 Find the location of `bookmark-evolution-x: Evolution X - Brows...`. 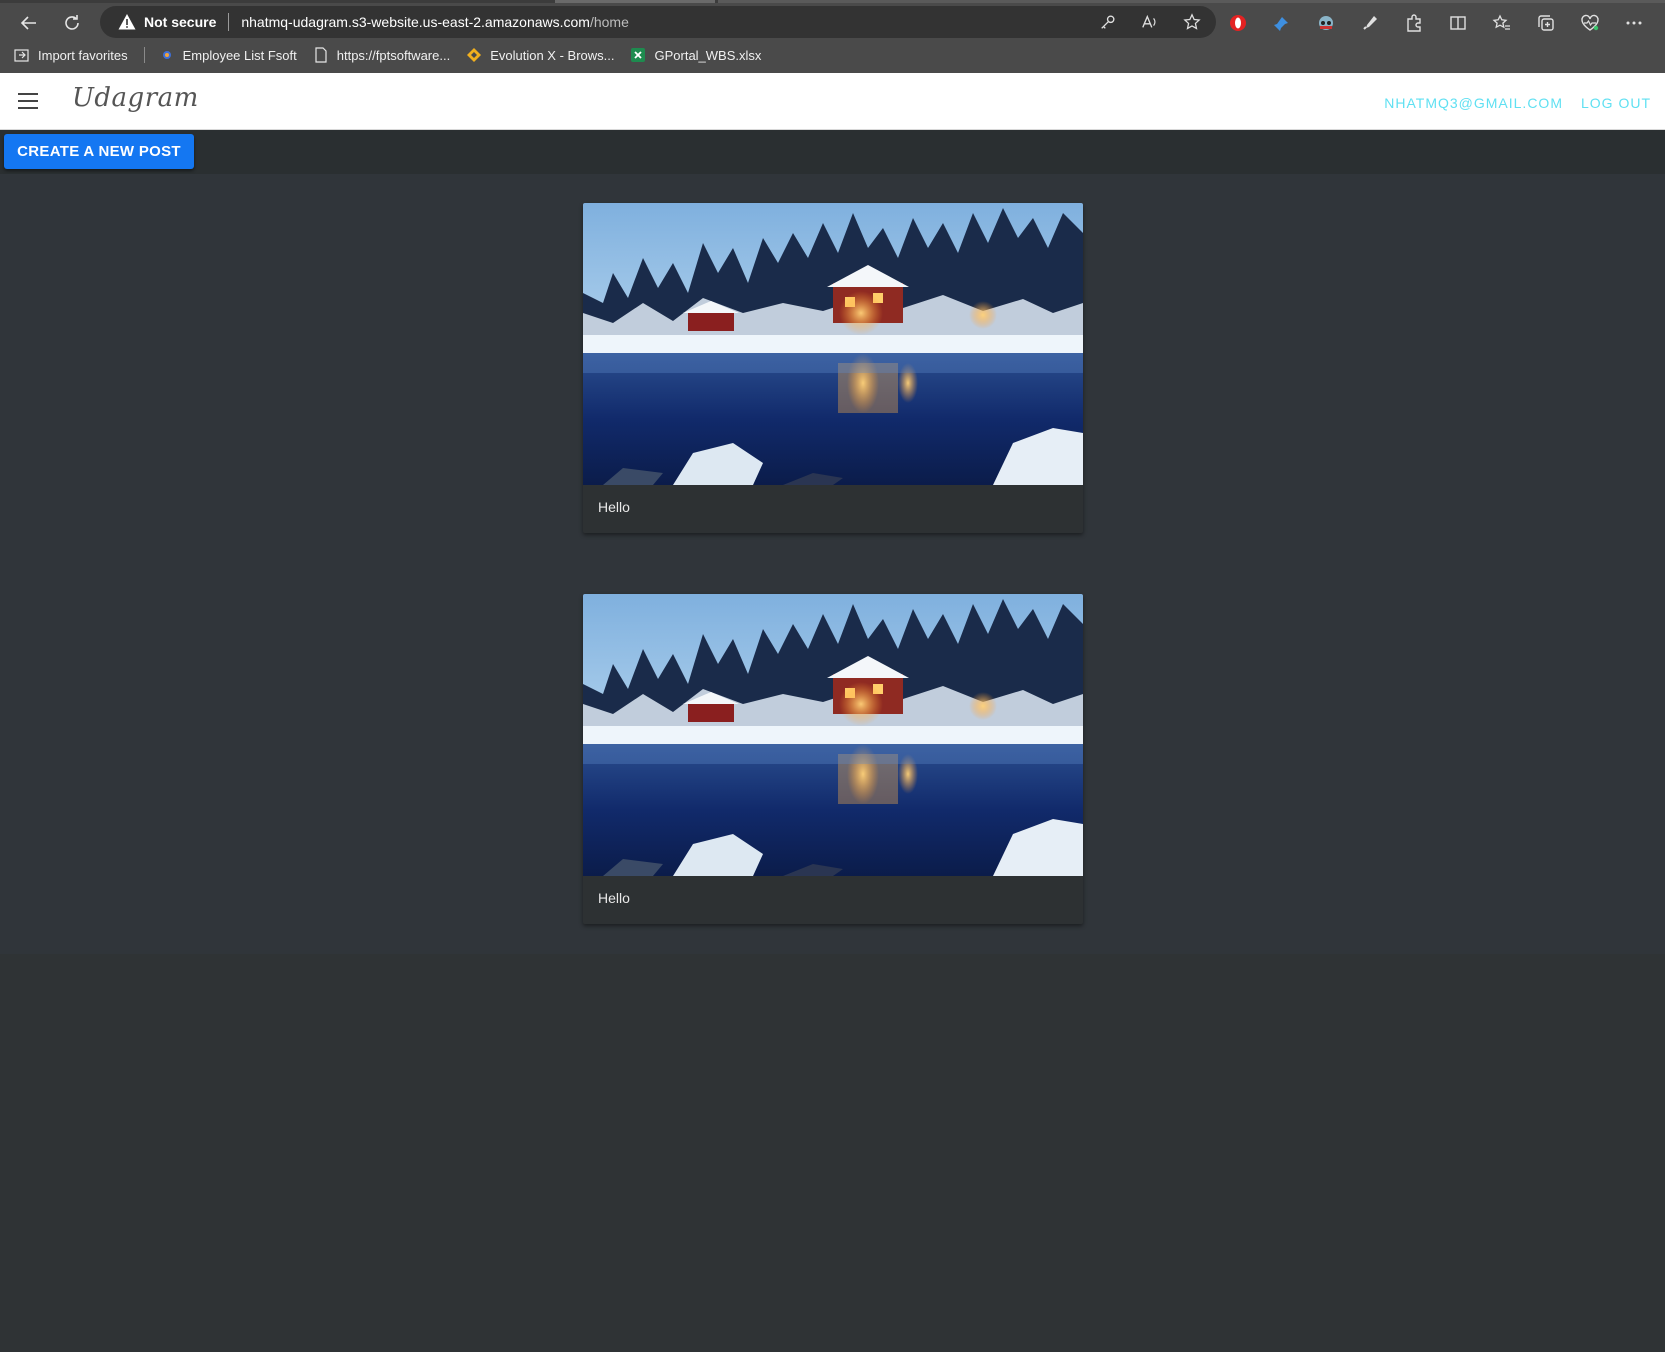

bookmark-evolution-x: Evolution X - Brows... is located at coordinates (540, 55).